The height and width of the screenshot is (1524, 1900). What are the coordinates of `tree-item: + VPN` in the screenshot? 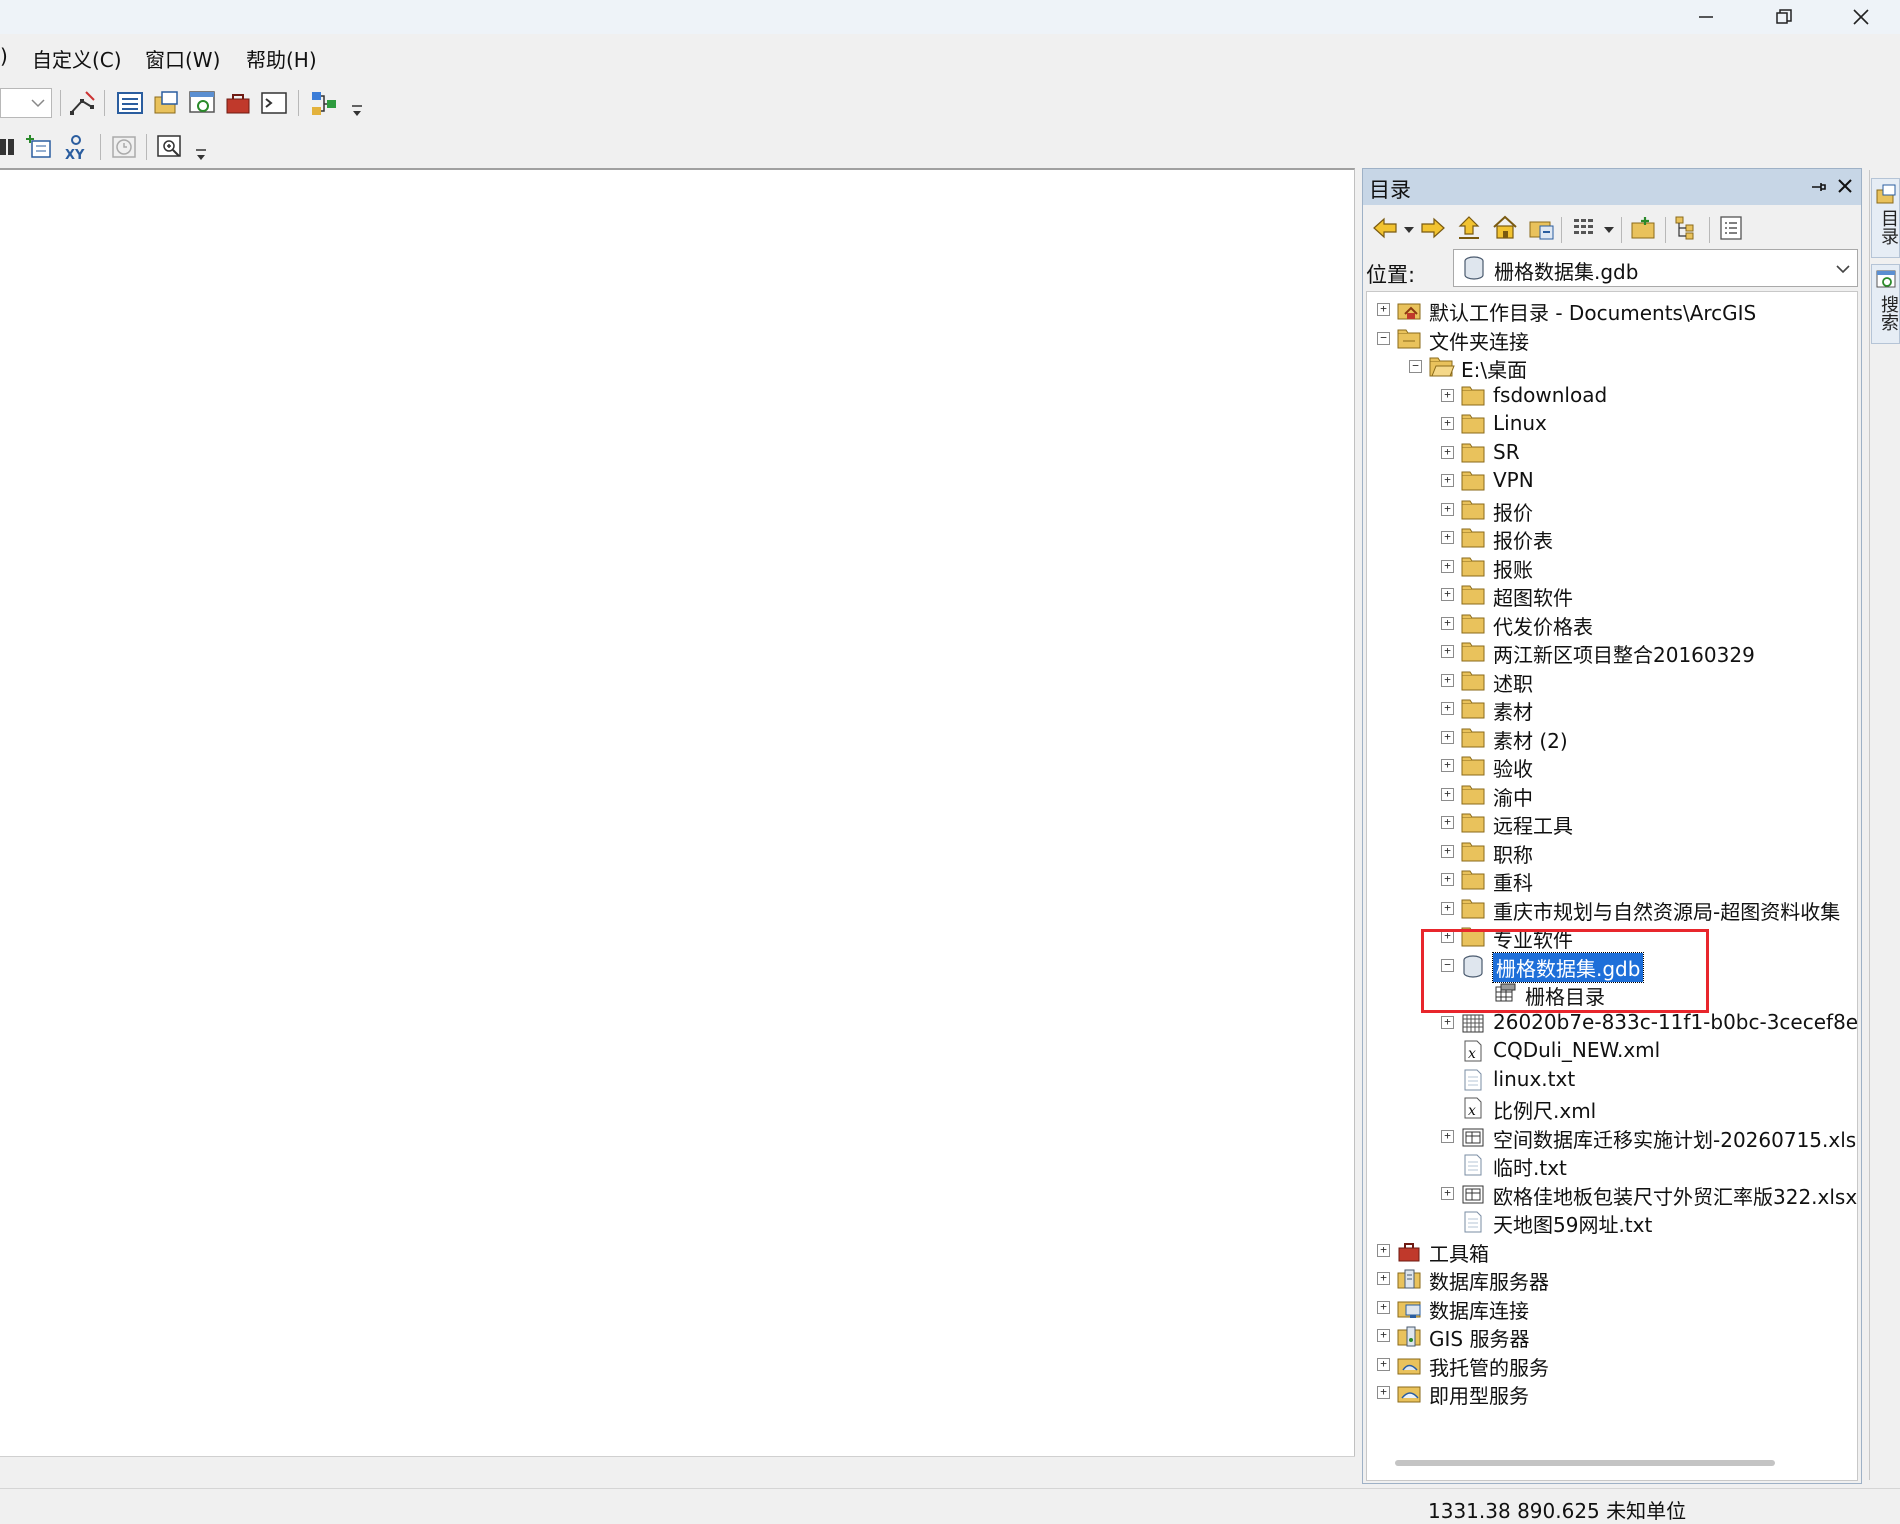 It's located at (1612, 481).